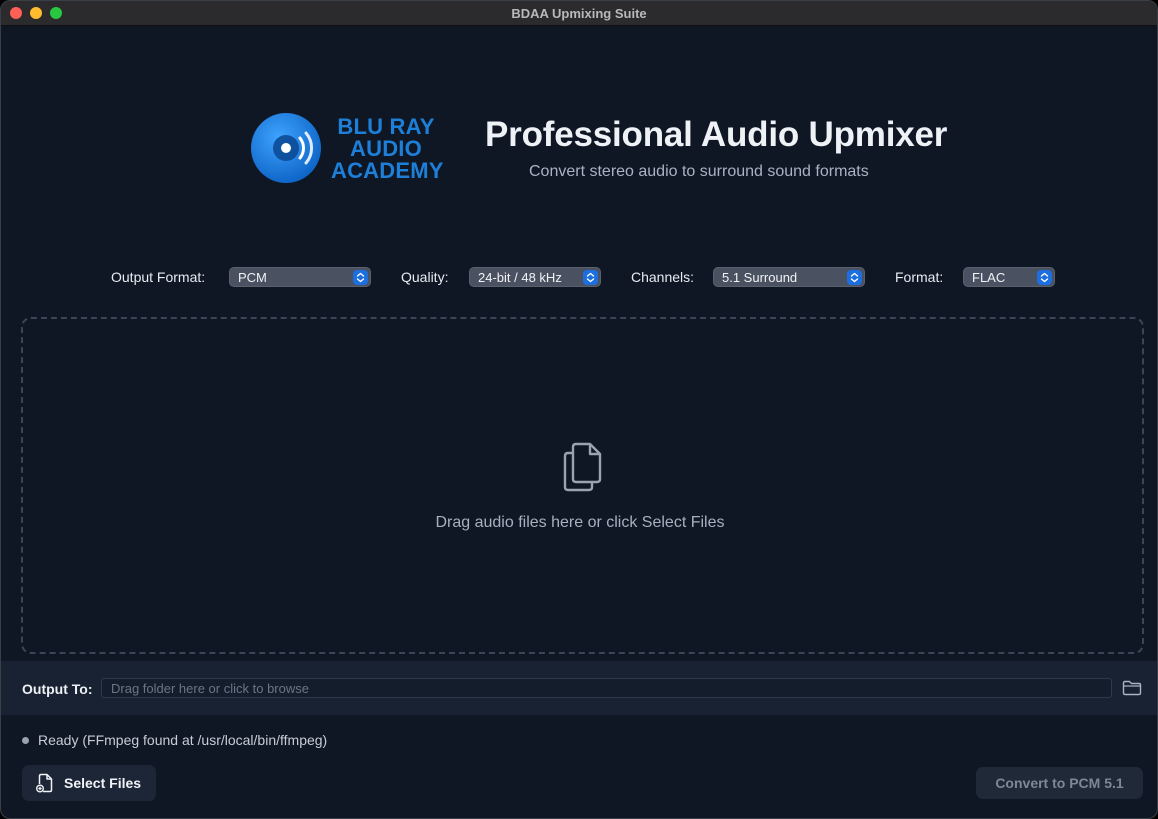 The image size is (1158, 819). Describe the element at coordinates (716, 134) in the screenshot. I see `page-title: Professional Audio Upmixer` at that location.